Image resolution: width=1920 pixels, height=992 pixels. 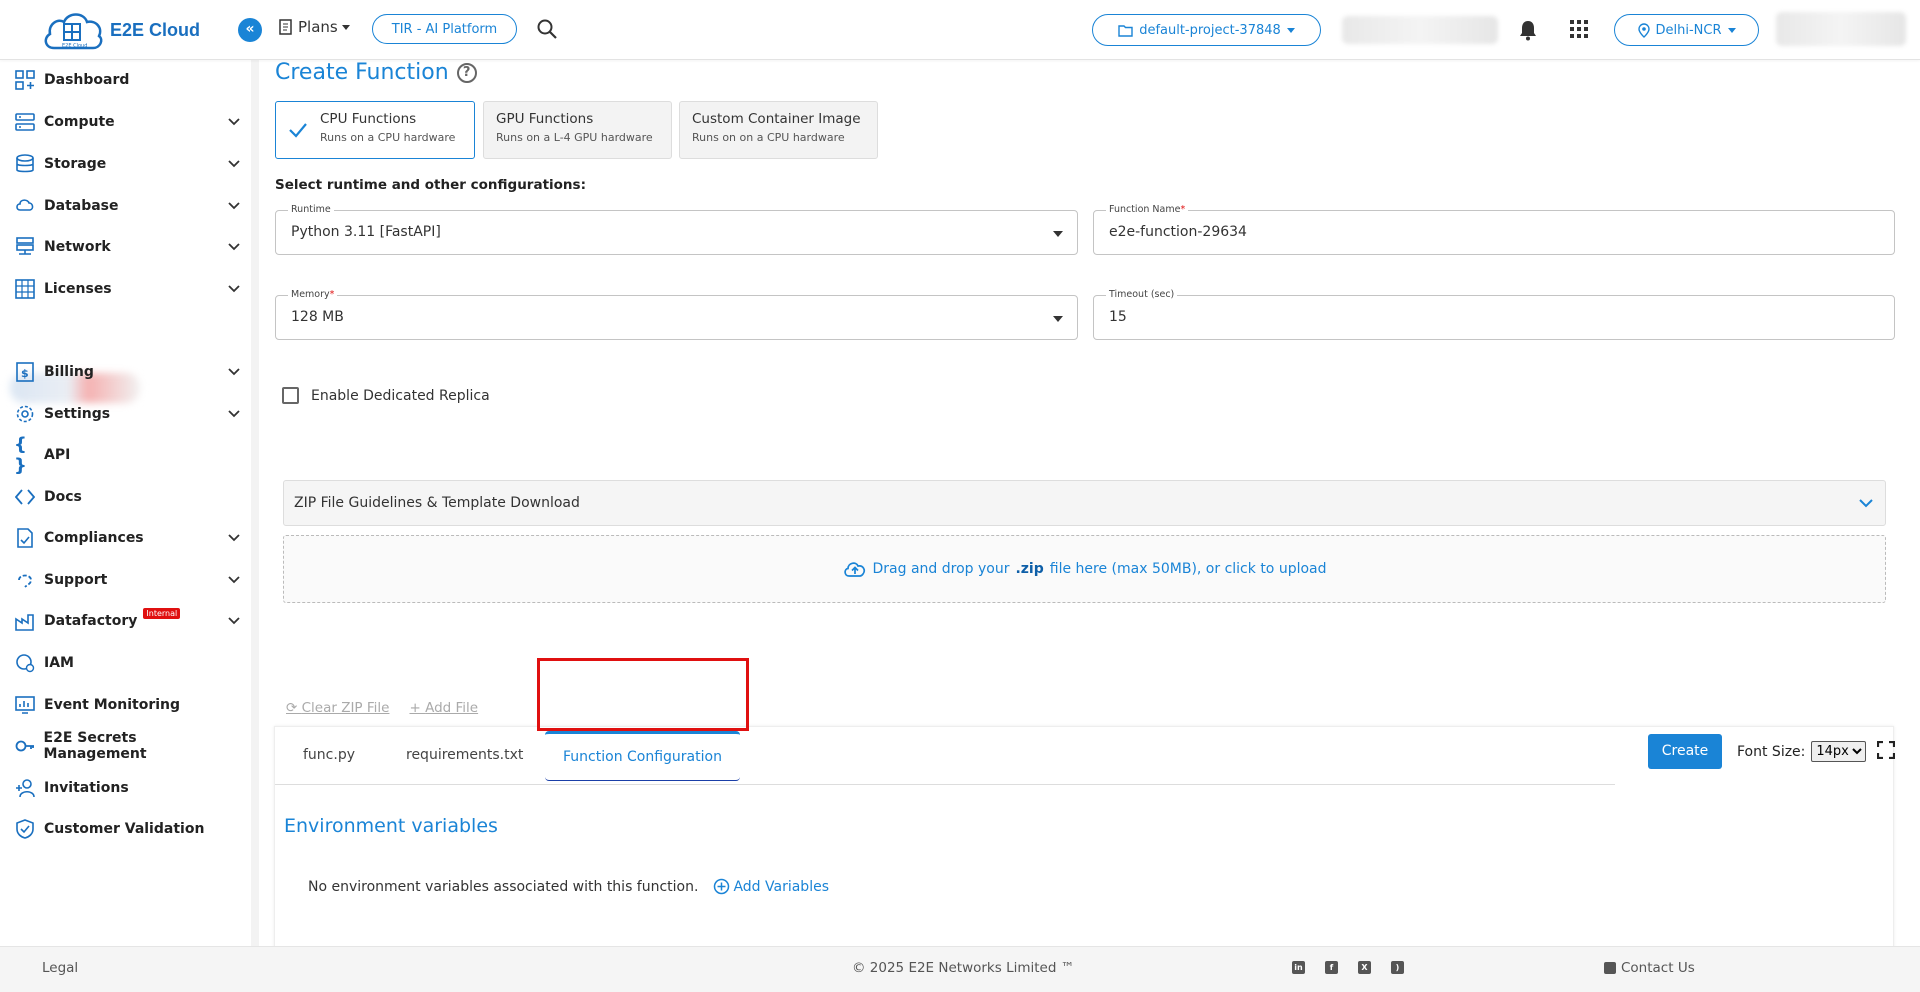 What do you see at coordinates (337, 708) in the screenshot?
I see `clear-zip-button: ⟳ Clear ZIP File` at bounding box center [337, 708].